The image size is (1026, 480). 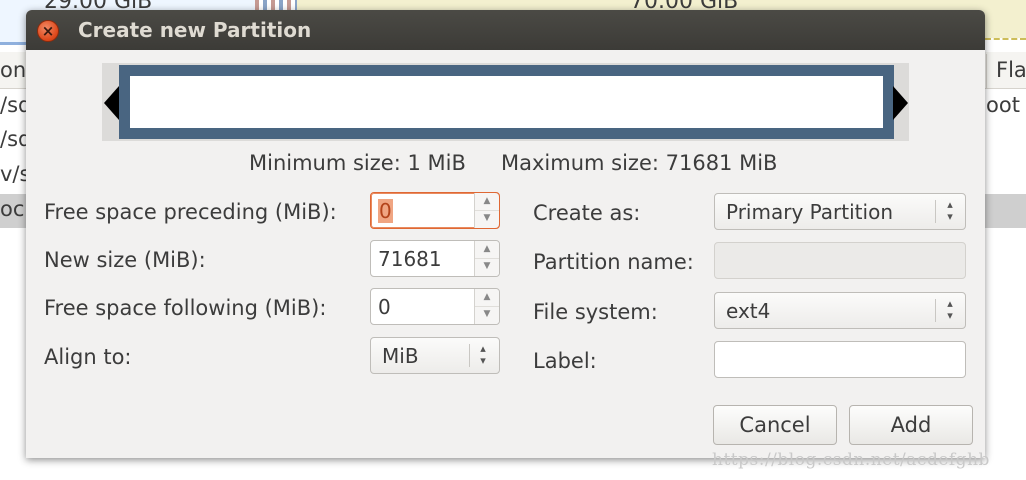 I want to click on dialog-titlebar: × Create new Partition, so click(x=505, y=30).